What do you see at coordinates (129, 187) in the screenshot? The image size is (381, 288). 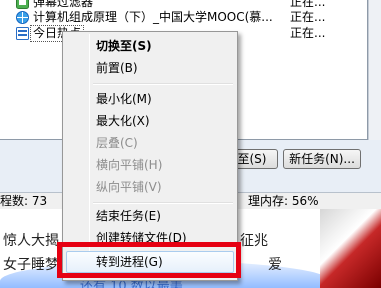 I see `menu-item-tile-vertical: 纵向平铺(V)` at bounding box center [129, 187].